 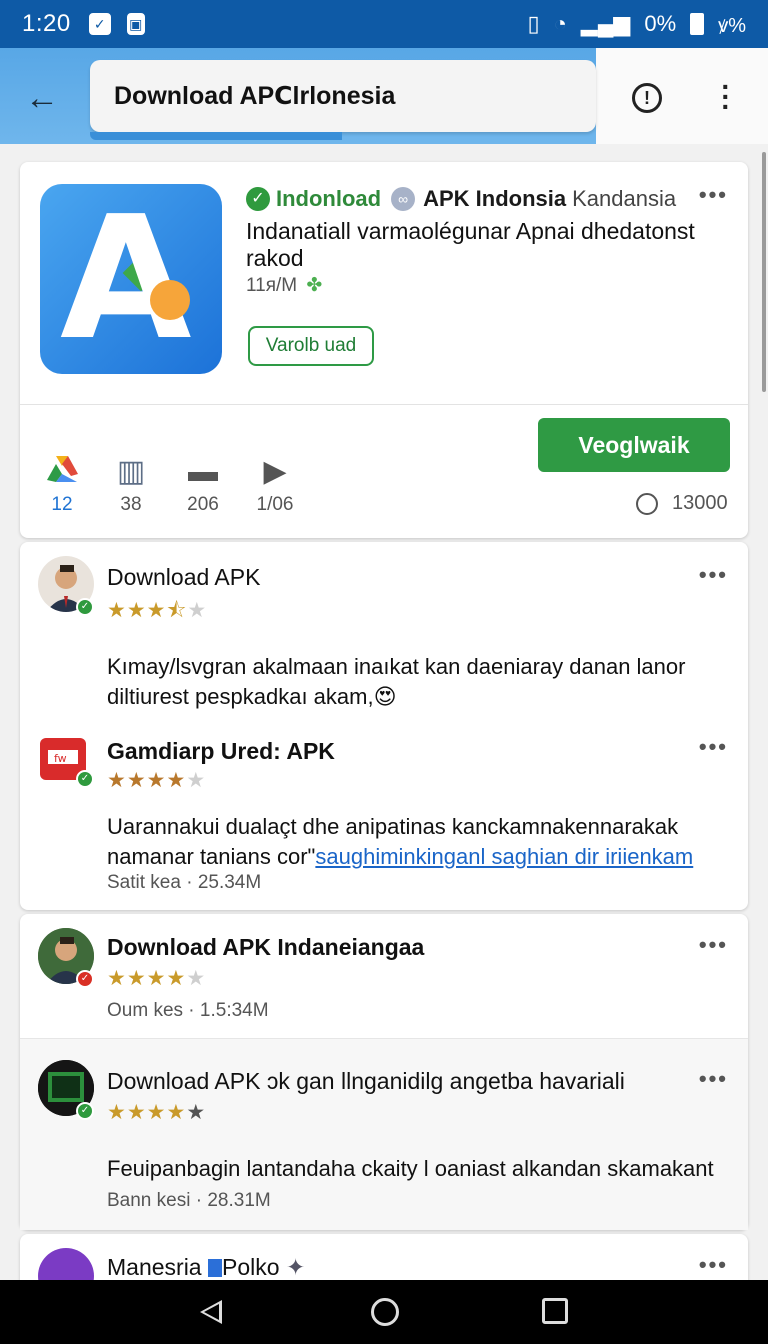 I want to click on map-icon: ▥, so click(x=131, y=471).